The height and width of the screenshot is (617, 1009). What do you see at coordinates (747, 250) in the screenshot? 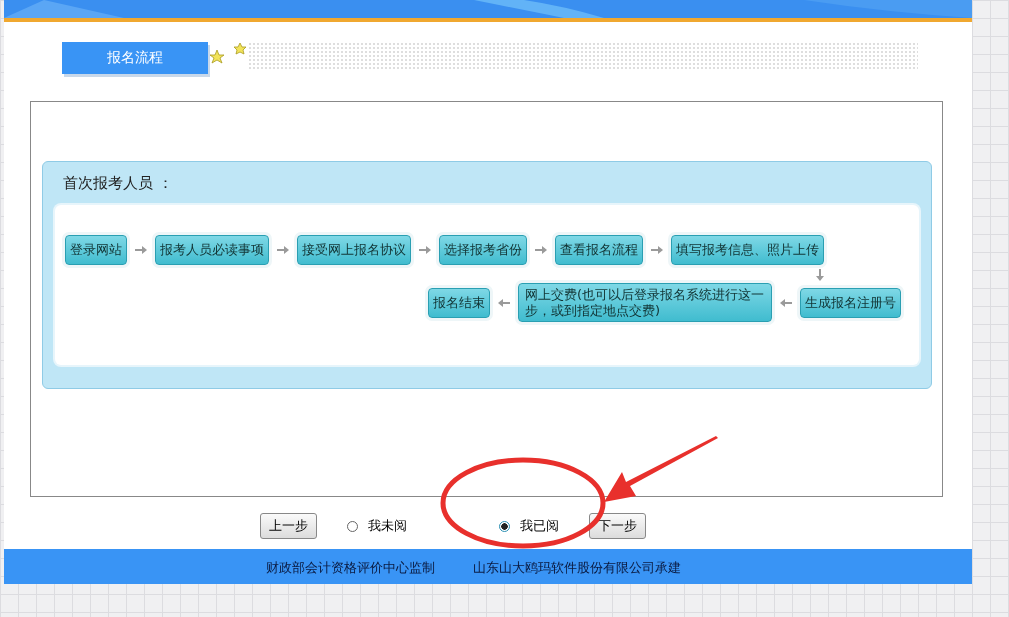
I see `flow-step: 填写报考信息、照片上传` at bounding box center [747, 250].